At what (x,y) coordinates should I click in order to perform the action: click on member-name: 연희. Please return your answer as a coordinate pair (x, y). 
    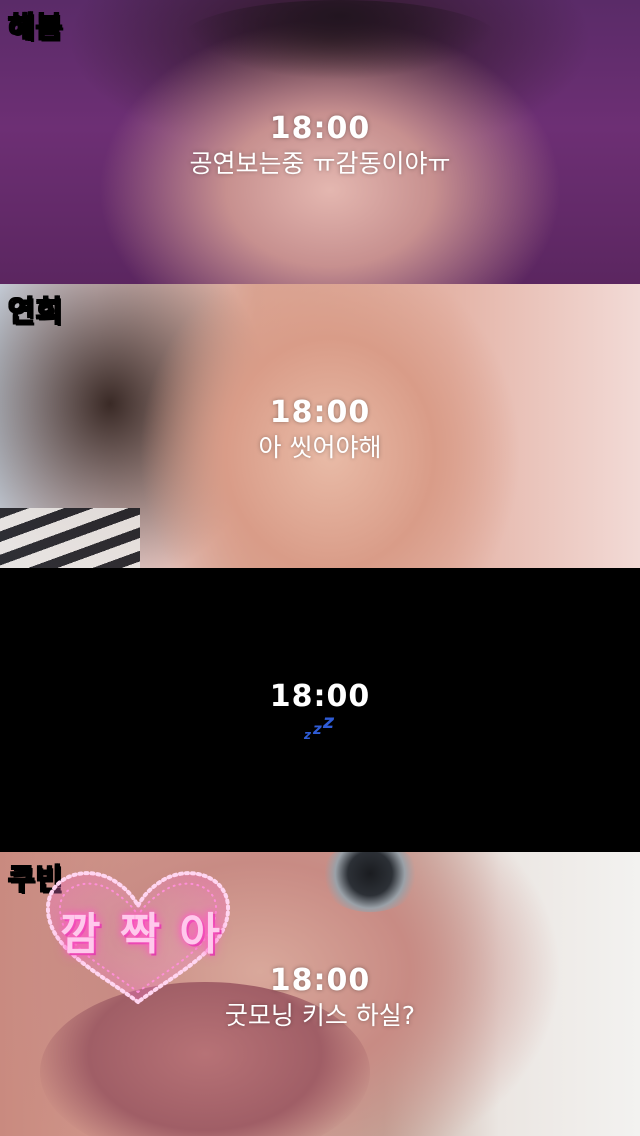
    Looking at the image, I should click on (35, 311).